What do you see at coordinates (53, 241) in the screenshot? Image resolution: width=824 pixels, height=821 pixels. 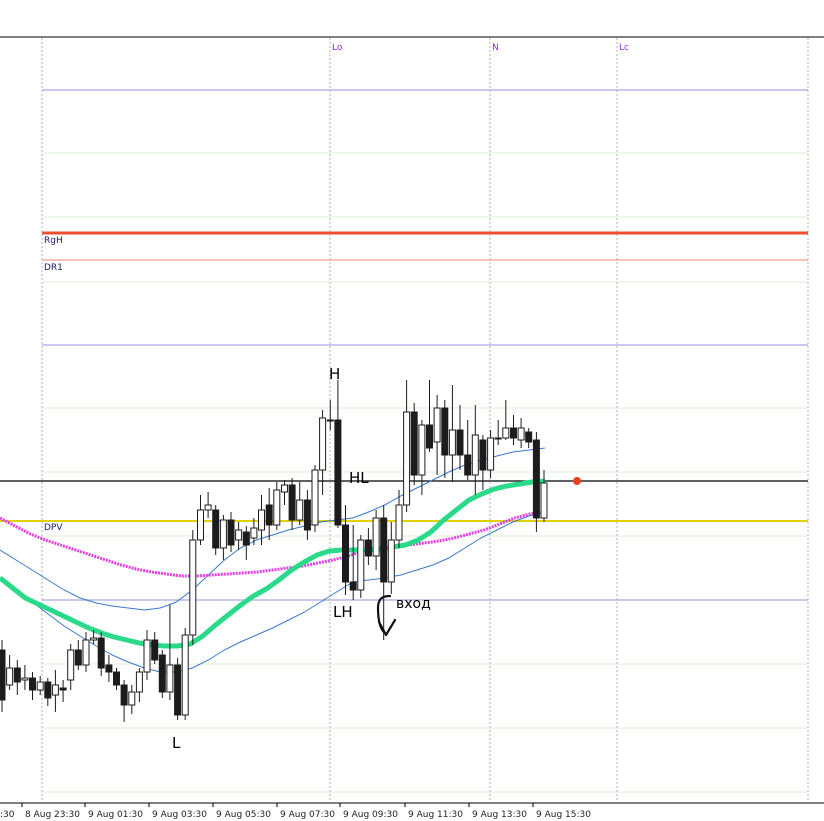 I see `level-label-rgh: RgH` at bounding box center [53, 241].